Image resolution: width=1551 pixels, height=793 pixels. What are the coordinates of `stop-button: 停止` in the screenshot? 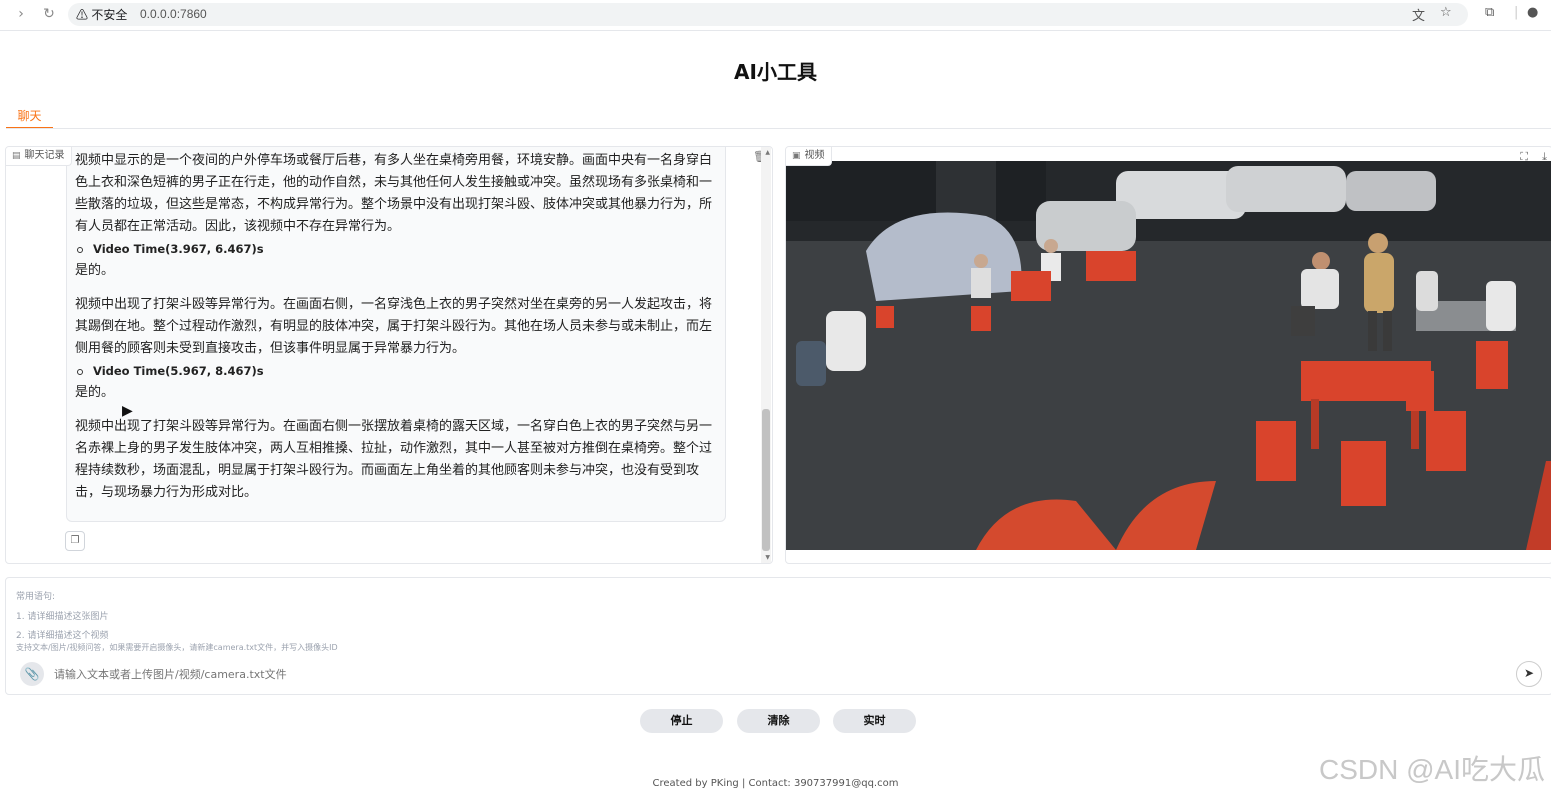 It's located at (681, 721).